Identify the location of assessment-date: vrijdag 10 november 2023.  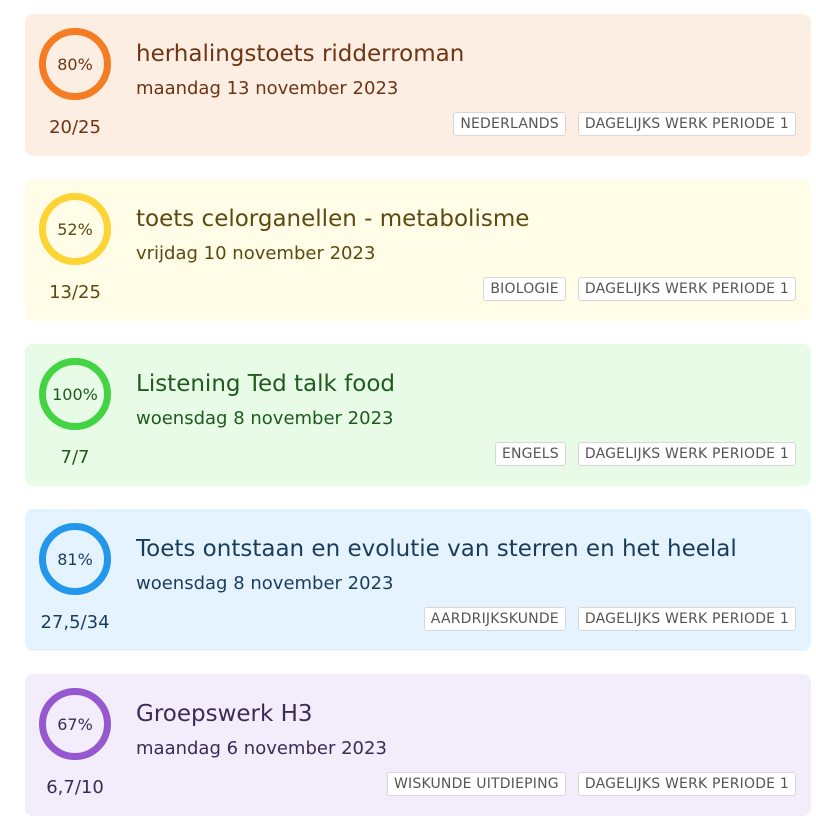
(256, 253).